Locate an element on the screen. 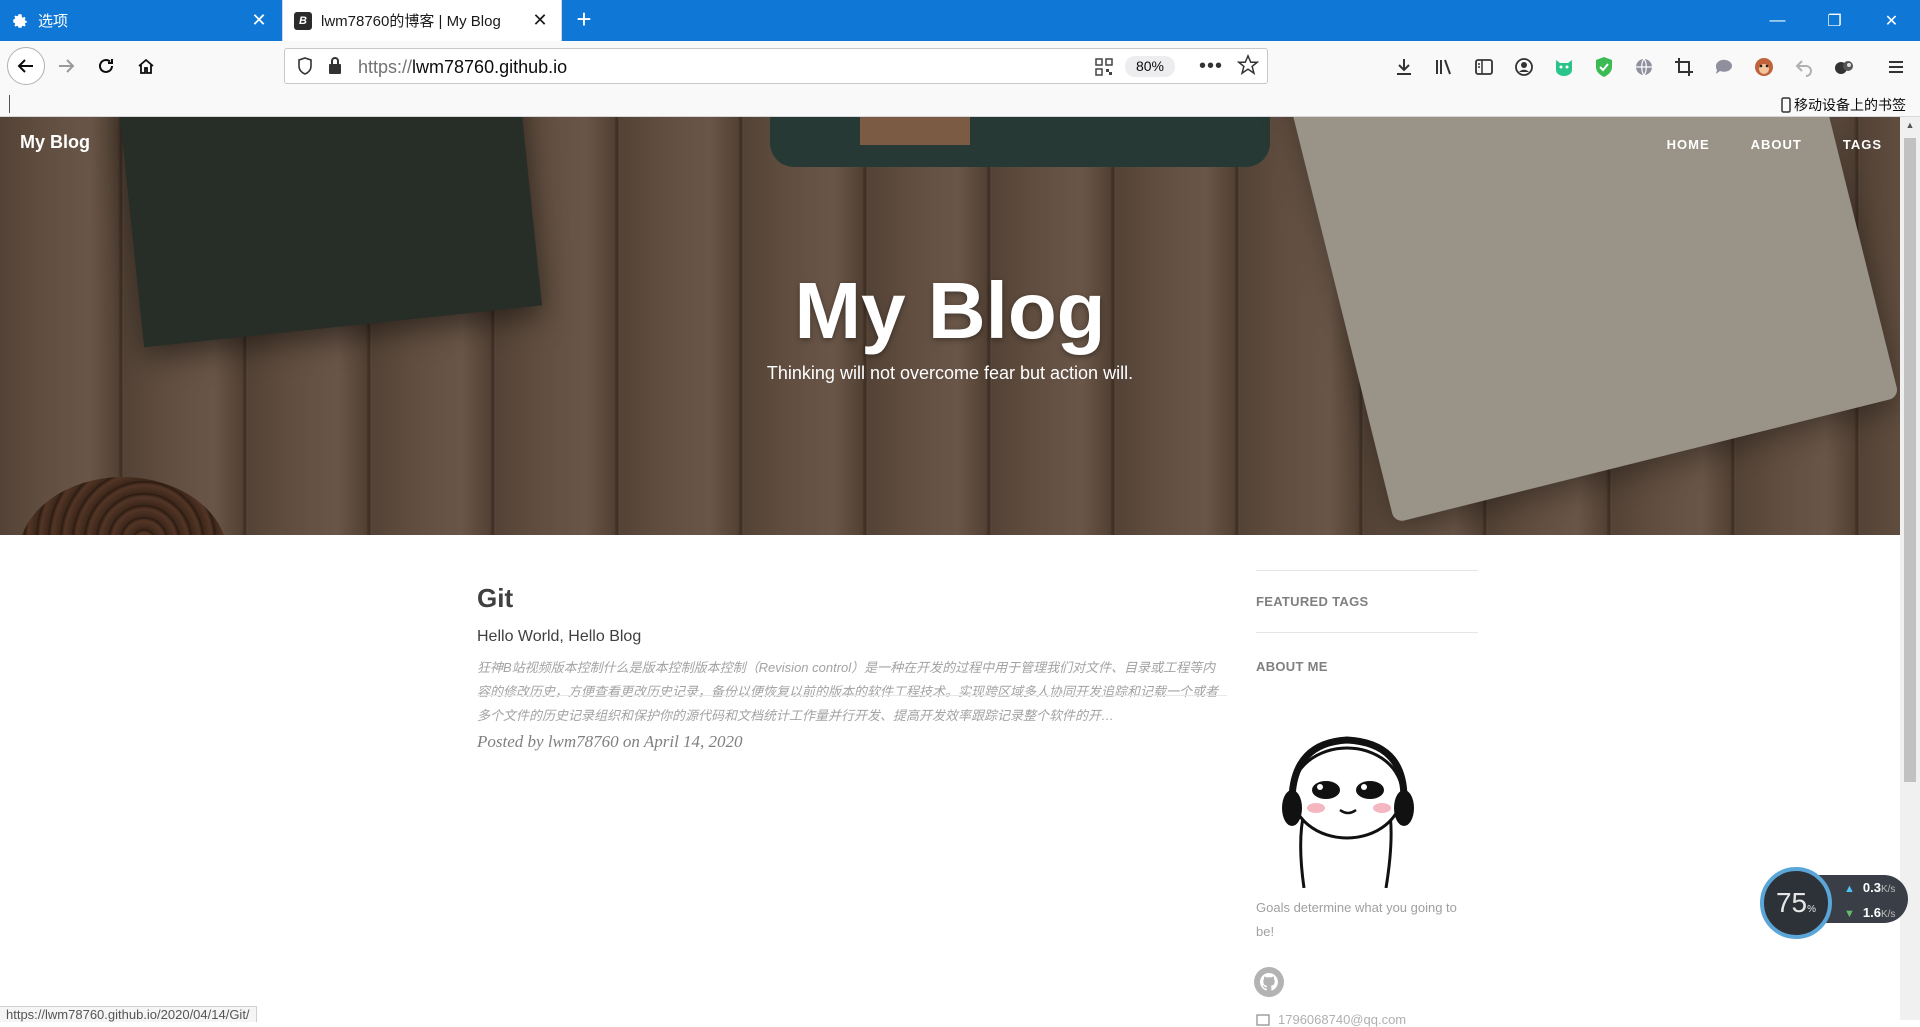  monkey-face-icon is located at coordinates (1764, 67).